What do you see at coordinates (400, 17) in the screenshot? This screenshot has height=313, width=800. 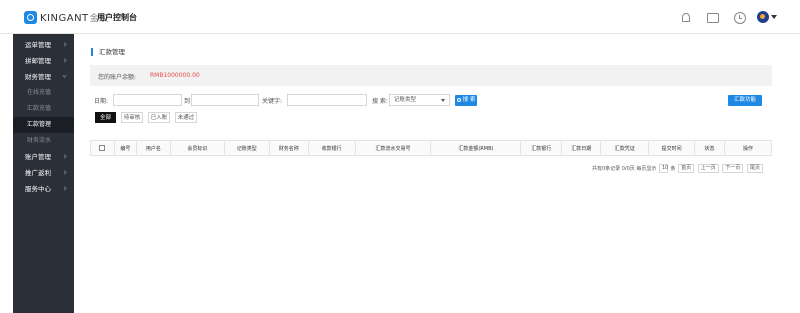 I see `top-bar: KINGANT金蚁 用户控制台` at bounding box center [400, 17].